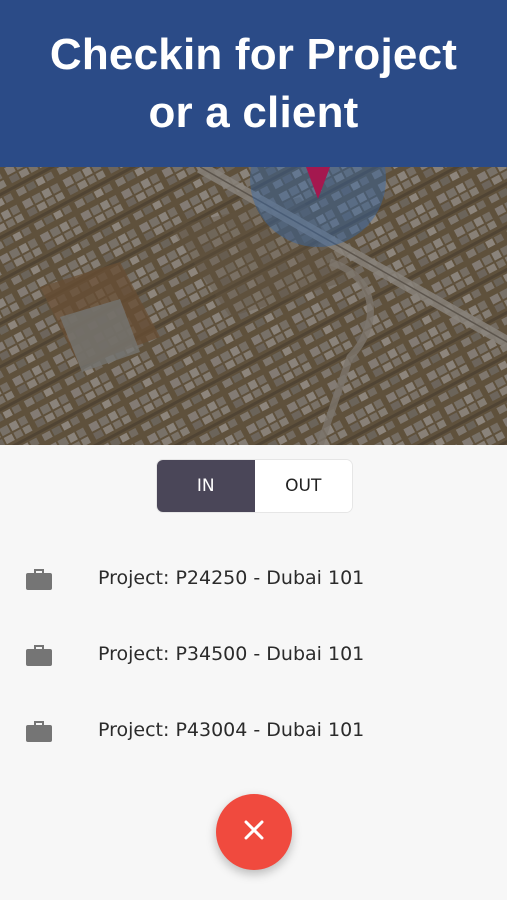 The image size is (507, 900). What do you see at coordinates (231, 730) in the screenshot?
I see `project-label: Project: P43004 - Dubai 101` at bounding box center [231, 730].